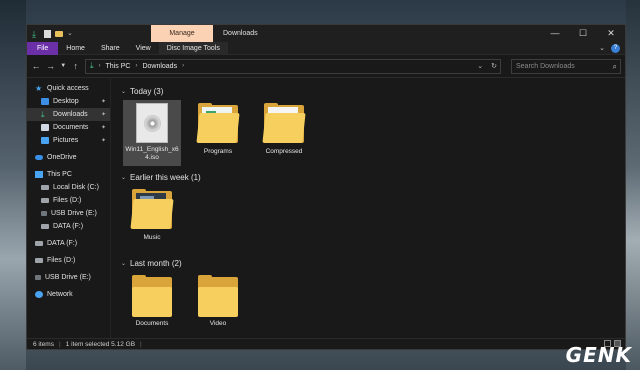 The image size is (640, 370). I want to click on sidebar-item-data-f: DATA (F:), so click(68, 226).